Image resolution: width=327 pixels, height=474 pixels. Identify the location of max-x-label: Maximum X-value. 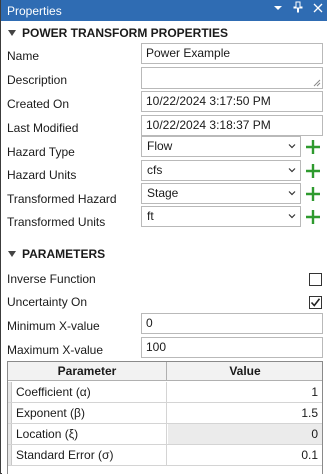
(55, 350).